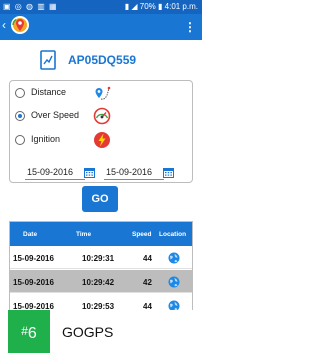  Describe the element at coordinates (55, 115) in the screenshot. I see `option-label: Over Speed` at that location.